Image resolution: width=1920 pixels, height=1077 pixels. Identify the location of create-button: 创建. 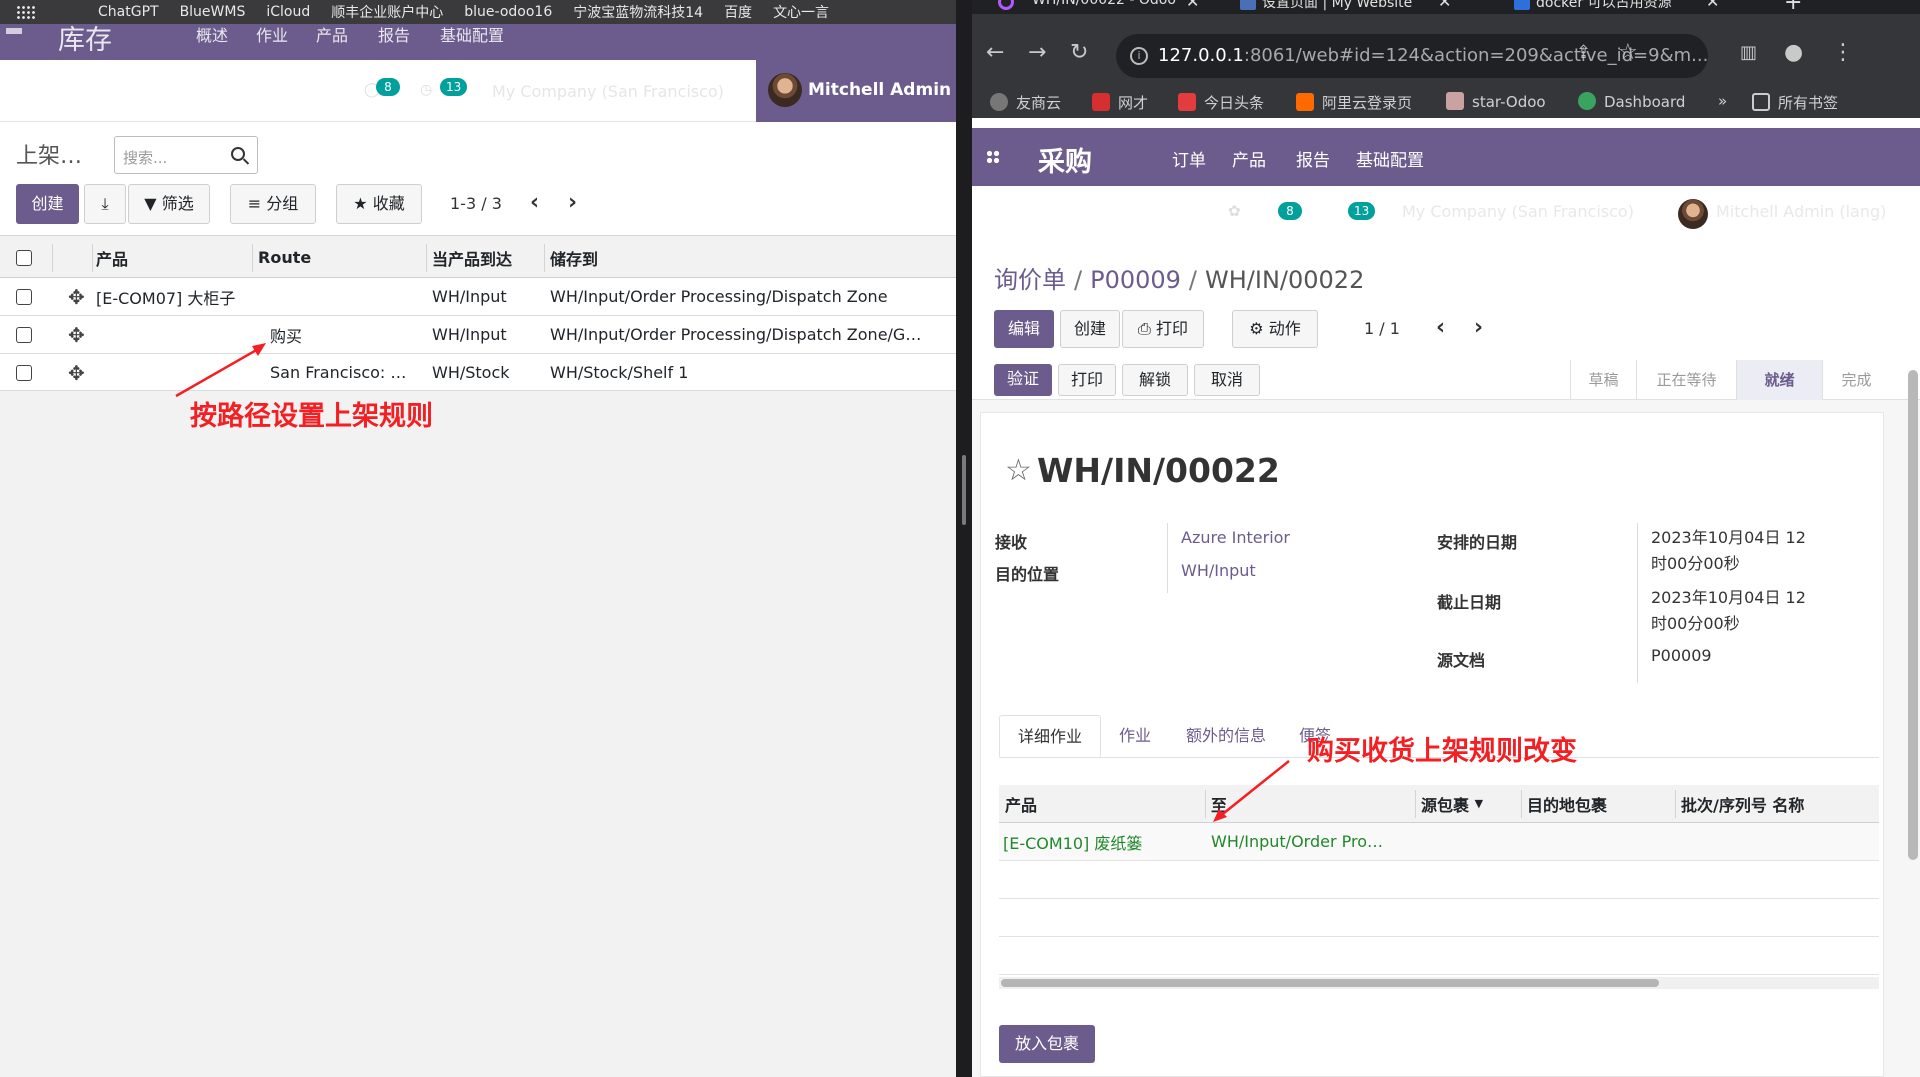
(1090, 329).